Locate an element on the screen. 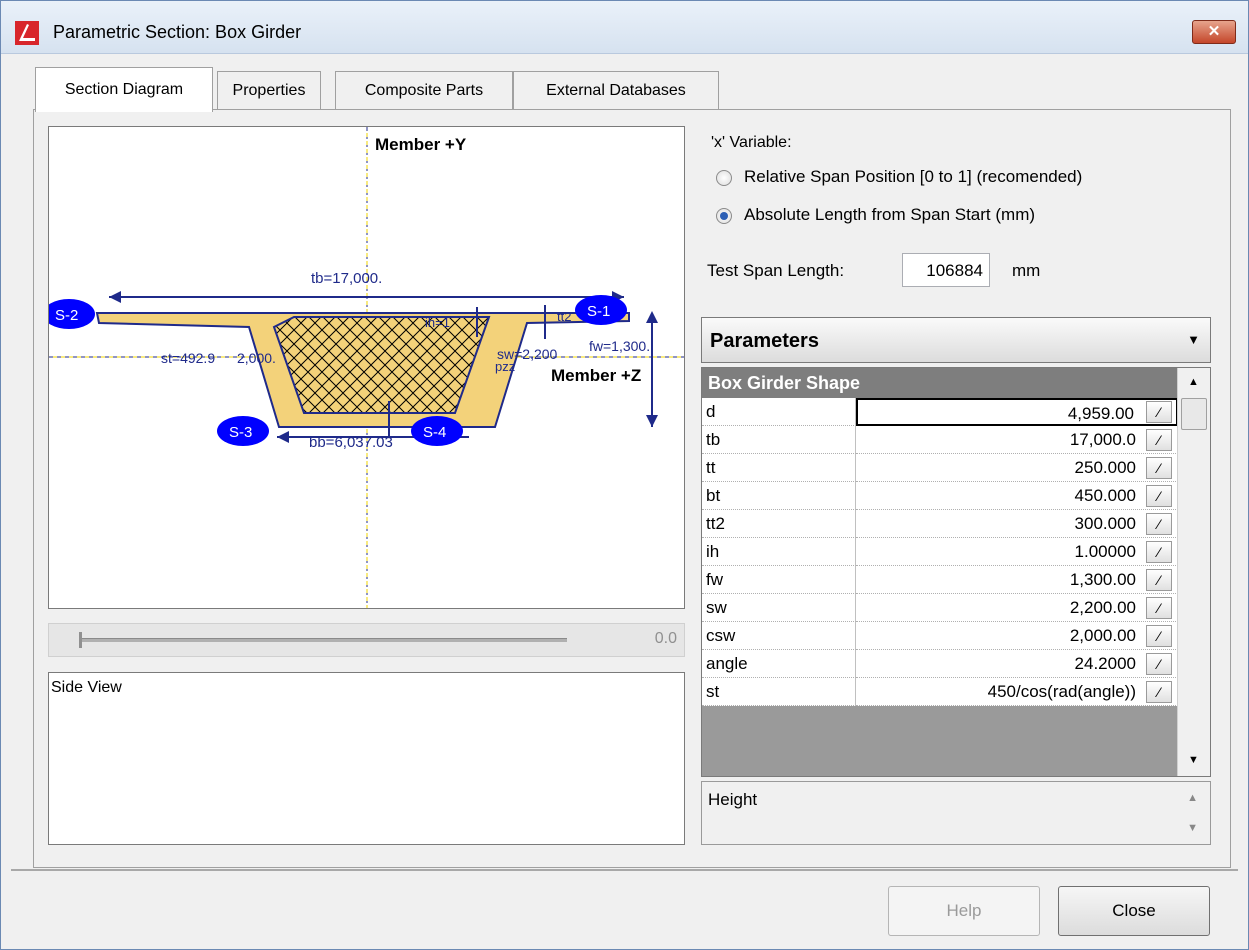 The height and width of the screenshot is (950, 1249). param-value-input: 2,200.00 is located at coordinates (1017, 608).